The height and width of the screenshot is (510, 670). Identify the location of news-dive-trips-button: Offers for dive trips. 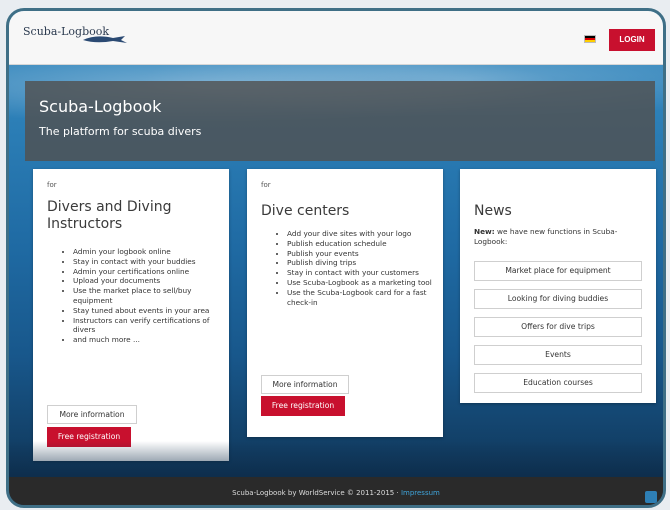
(558, 327).